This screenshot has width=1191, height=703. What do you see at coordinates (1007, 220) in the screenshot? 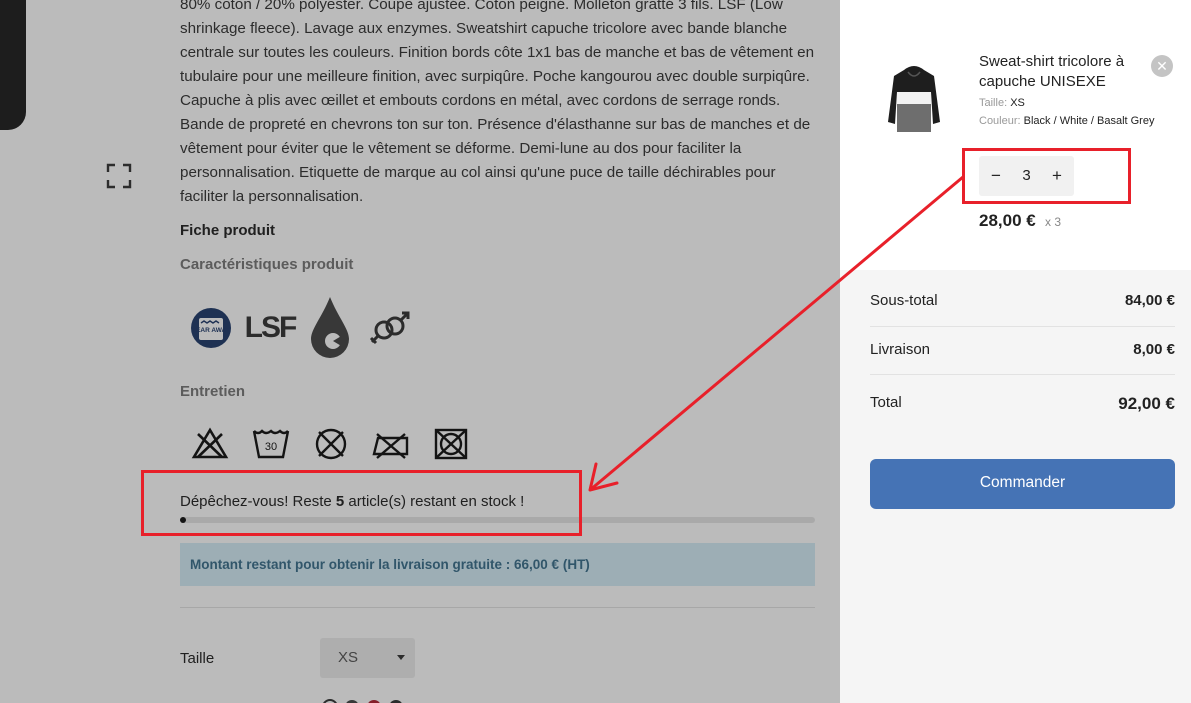
I see `cart-item-price: 28,00 €` at bounding box center [1007, 220].